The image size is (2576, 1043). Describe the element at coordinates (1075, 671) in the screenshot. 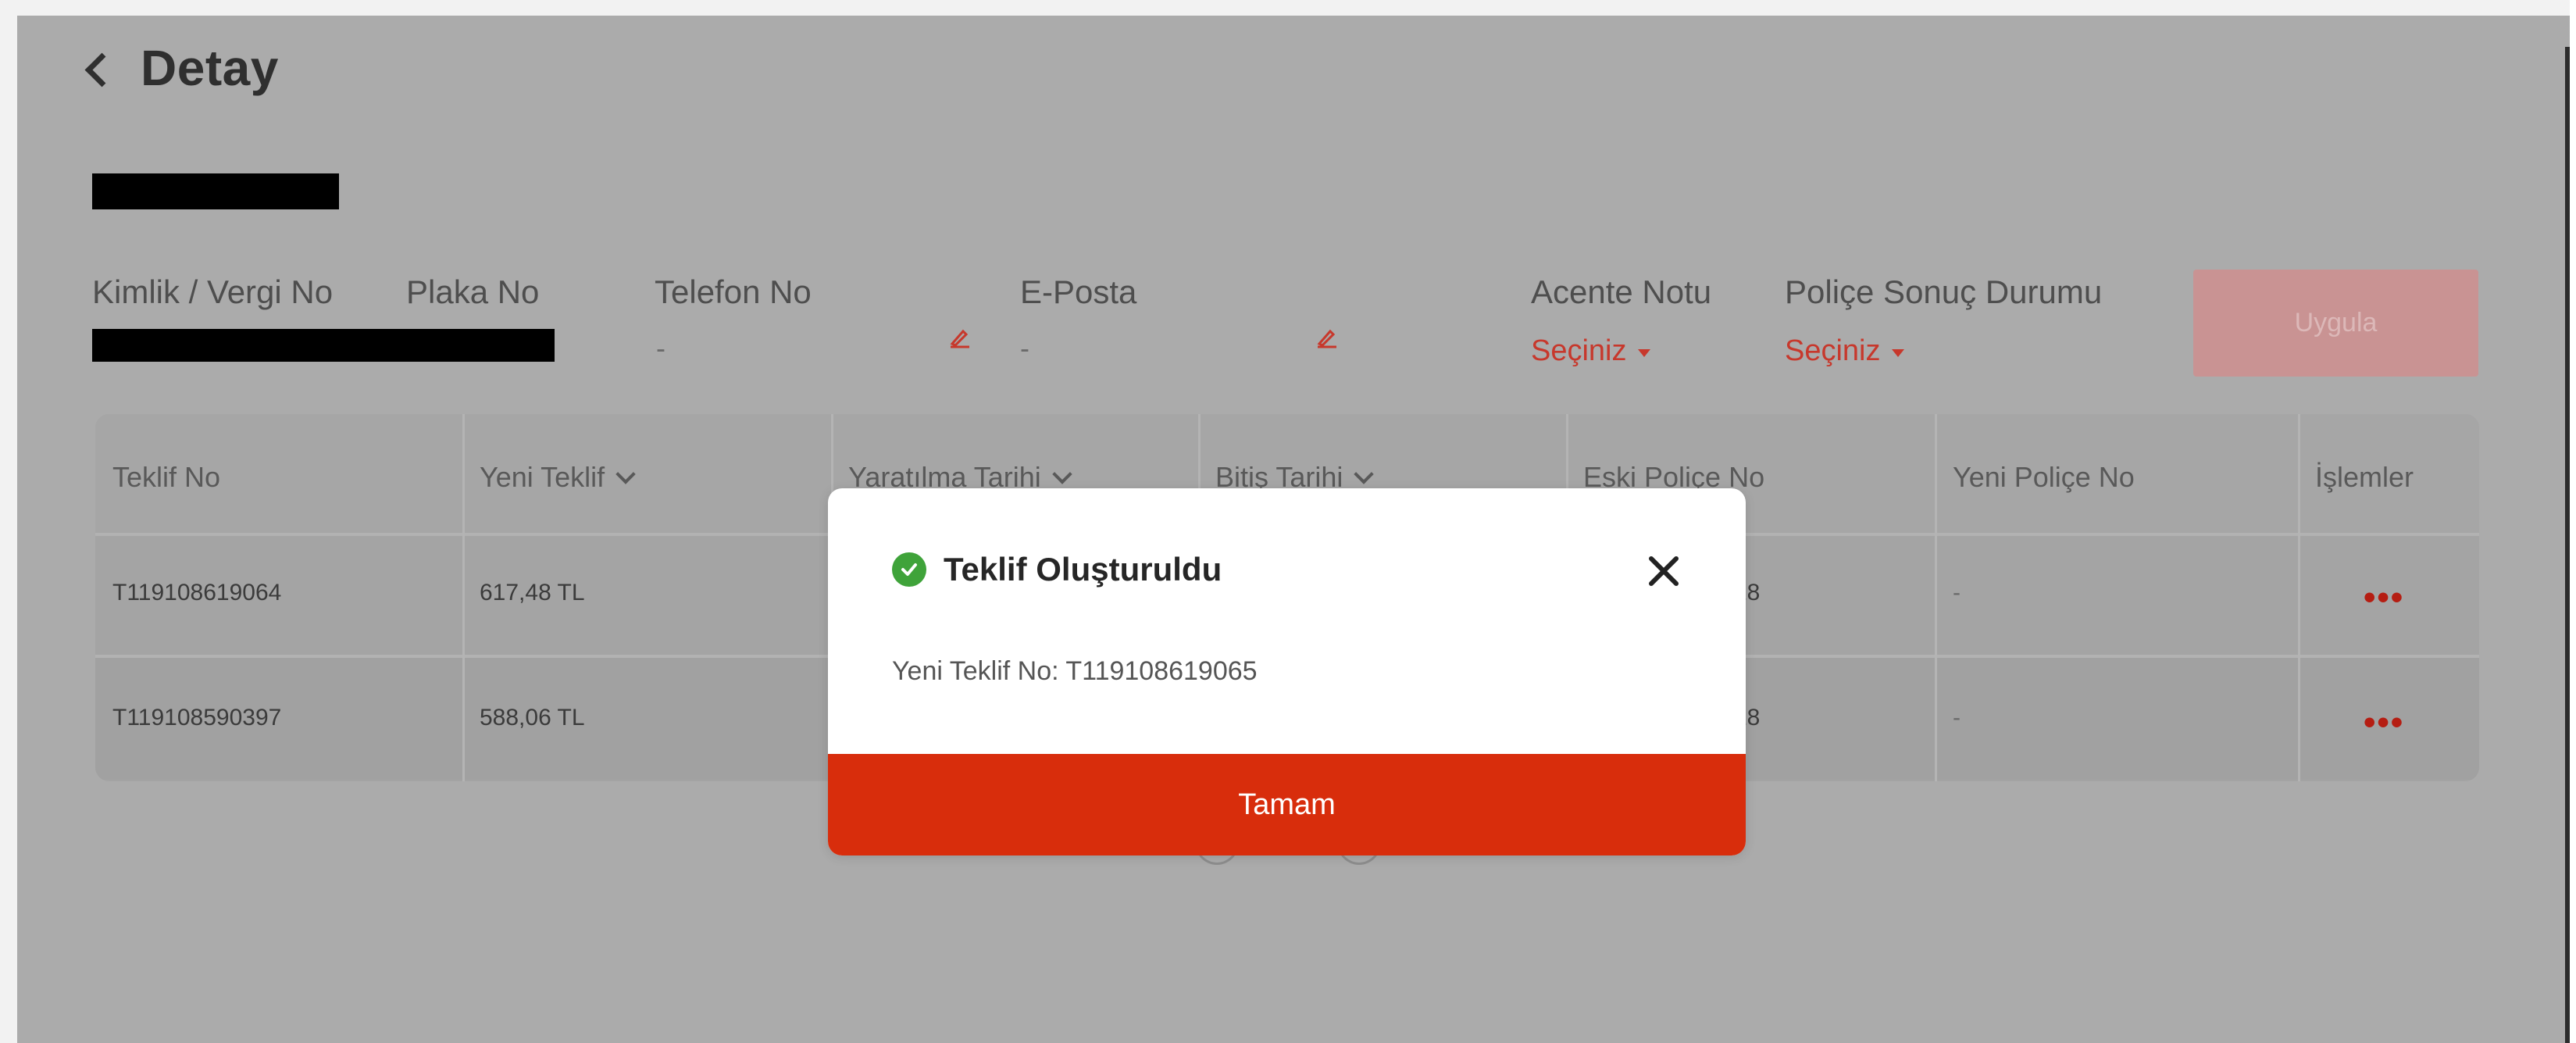

I see `dialog-message: Yeni Teklif No: T119108619065` at that location.